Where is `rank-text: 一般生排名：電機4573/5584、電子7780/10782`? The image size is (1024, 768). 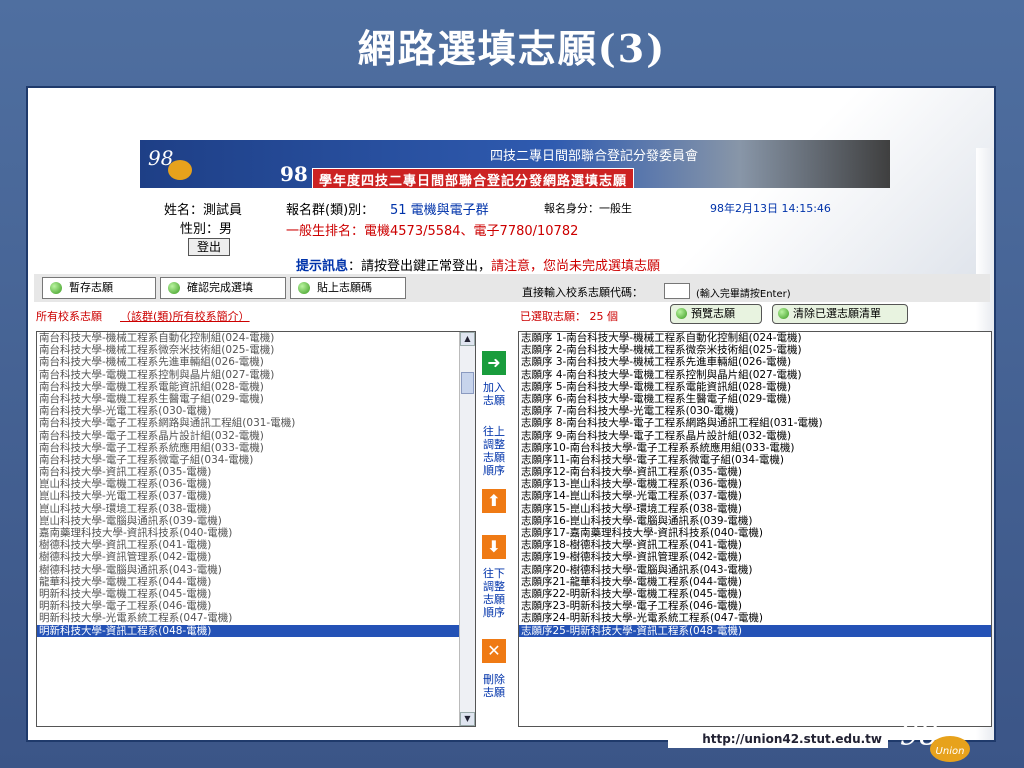
rank-text: 一般生排名：電機4573/5584、電子7780/10782 is located at coordinates (432, 231).